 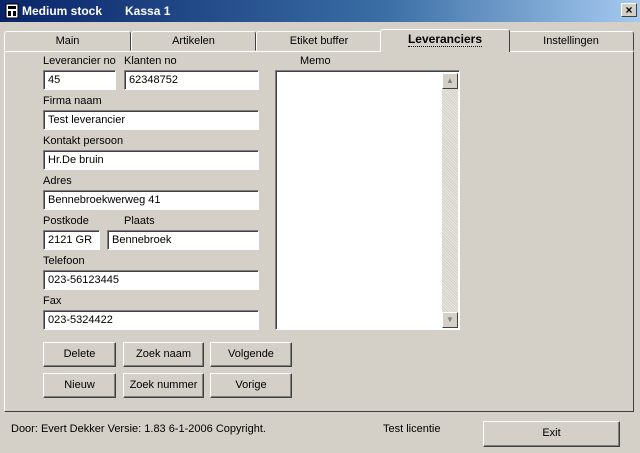 What do you see at coordinates (151, 120) in the screenshot?
I see `firma-naam-field: Test leverancier` at bounding box center [151, 120].